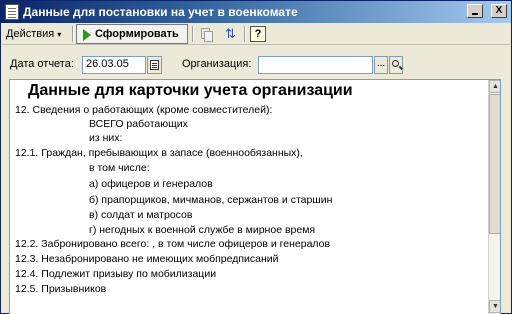 Image resolution: width=512 pixels, height=314 pixels. What do you see at coordinates (138, 124) in the screenshot?
I see `report-line: ВСЕГО работающих` at bounding box center [138, 124].